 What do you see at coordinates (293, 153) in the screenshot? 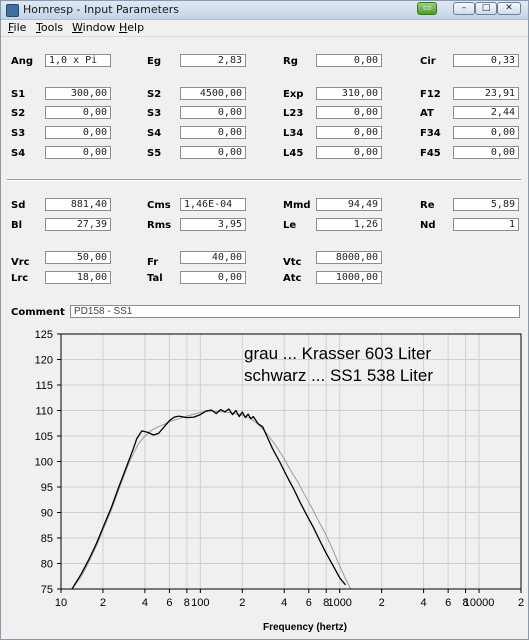
I see `l45-label: L45` at bounding box center [293, 153].